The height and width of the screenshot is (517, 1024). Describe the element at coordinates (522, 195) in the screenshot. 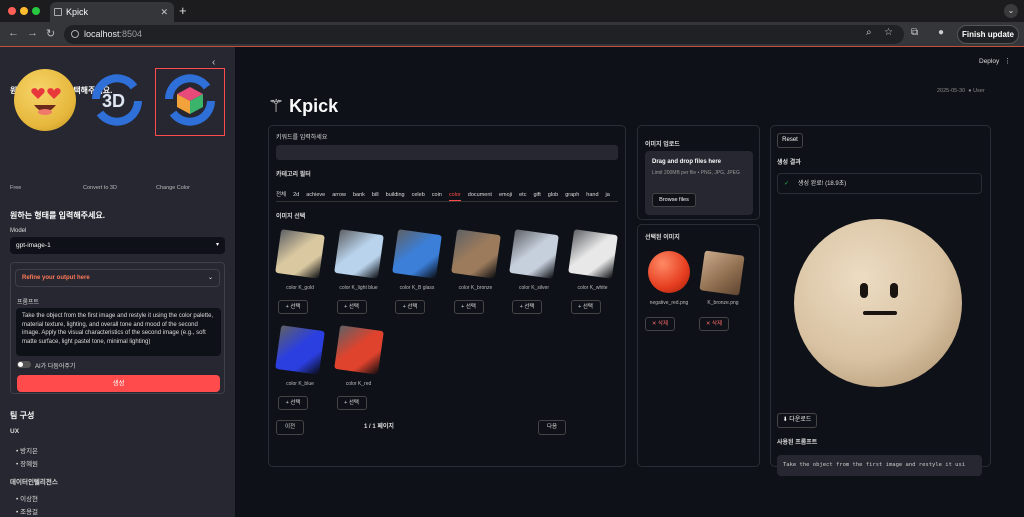

I see `tab-etc: etc` at that location.